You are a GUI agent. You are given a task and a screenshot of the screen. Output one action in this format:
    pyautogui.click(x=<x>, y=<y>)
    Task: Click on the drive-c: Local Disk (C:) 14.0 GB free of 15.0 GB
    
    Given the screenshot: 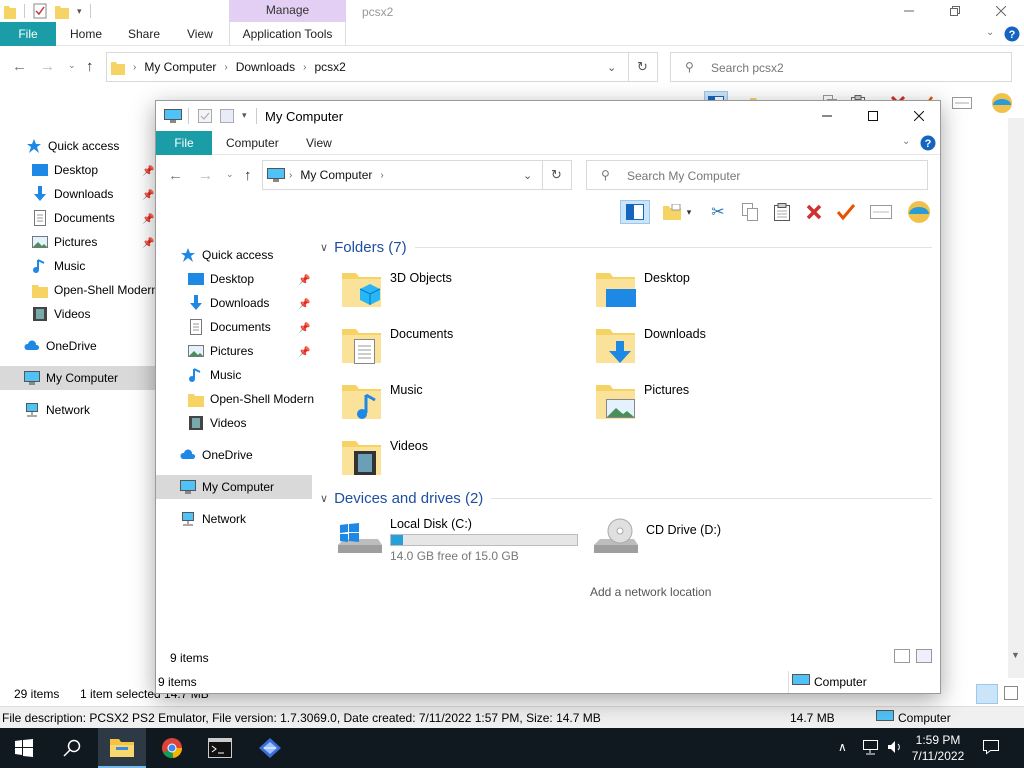 What is the action you would take?
    pyautogui.click(x=464, y=541)
    